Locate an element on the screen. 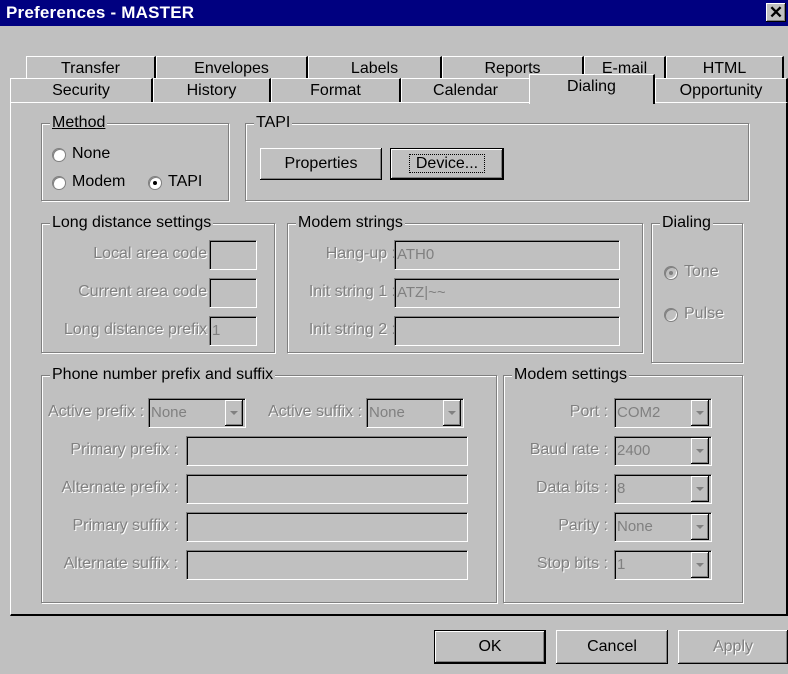 Image resolution: width=788 pixels, height=674 pixels. init-string-2-field is located at coordinates (507, 331).